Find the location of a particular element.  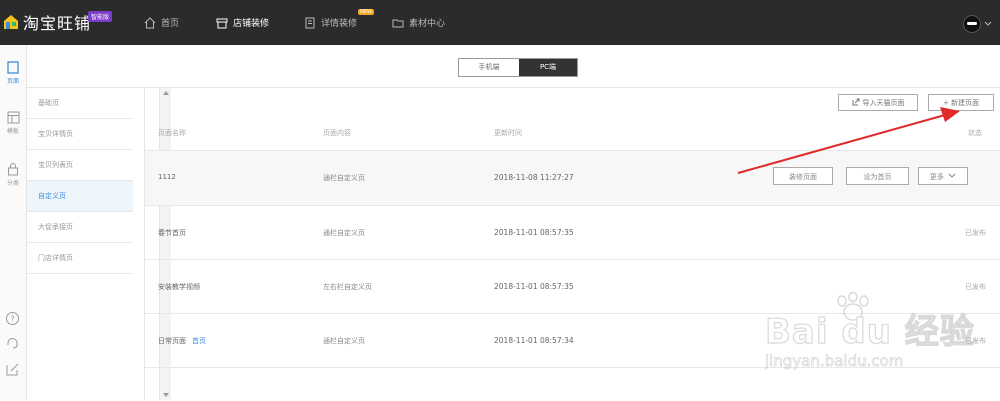

home-icon is located at coordinates (150, 22).